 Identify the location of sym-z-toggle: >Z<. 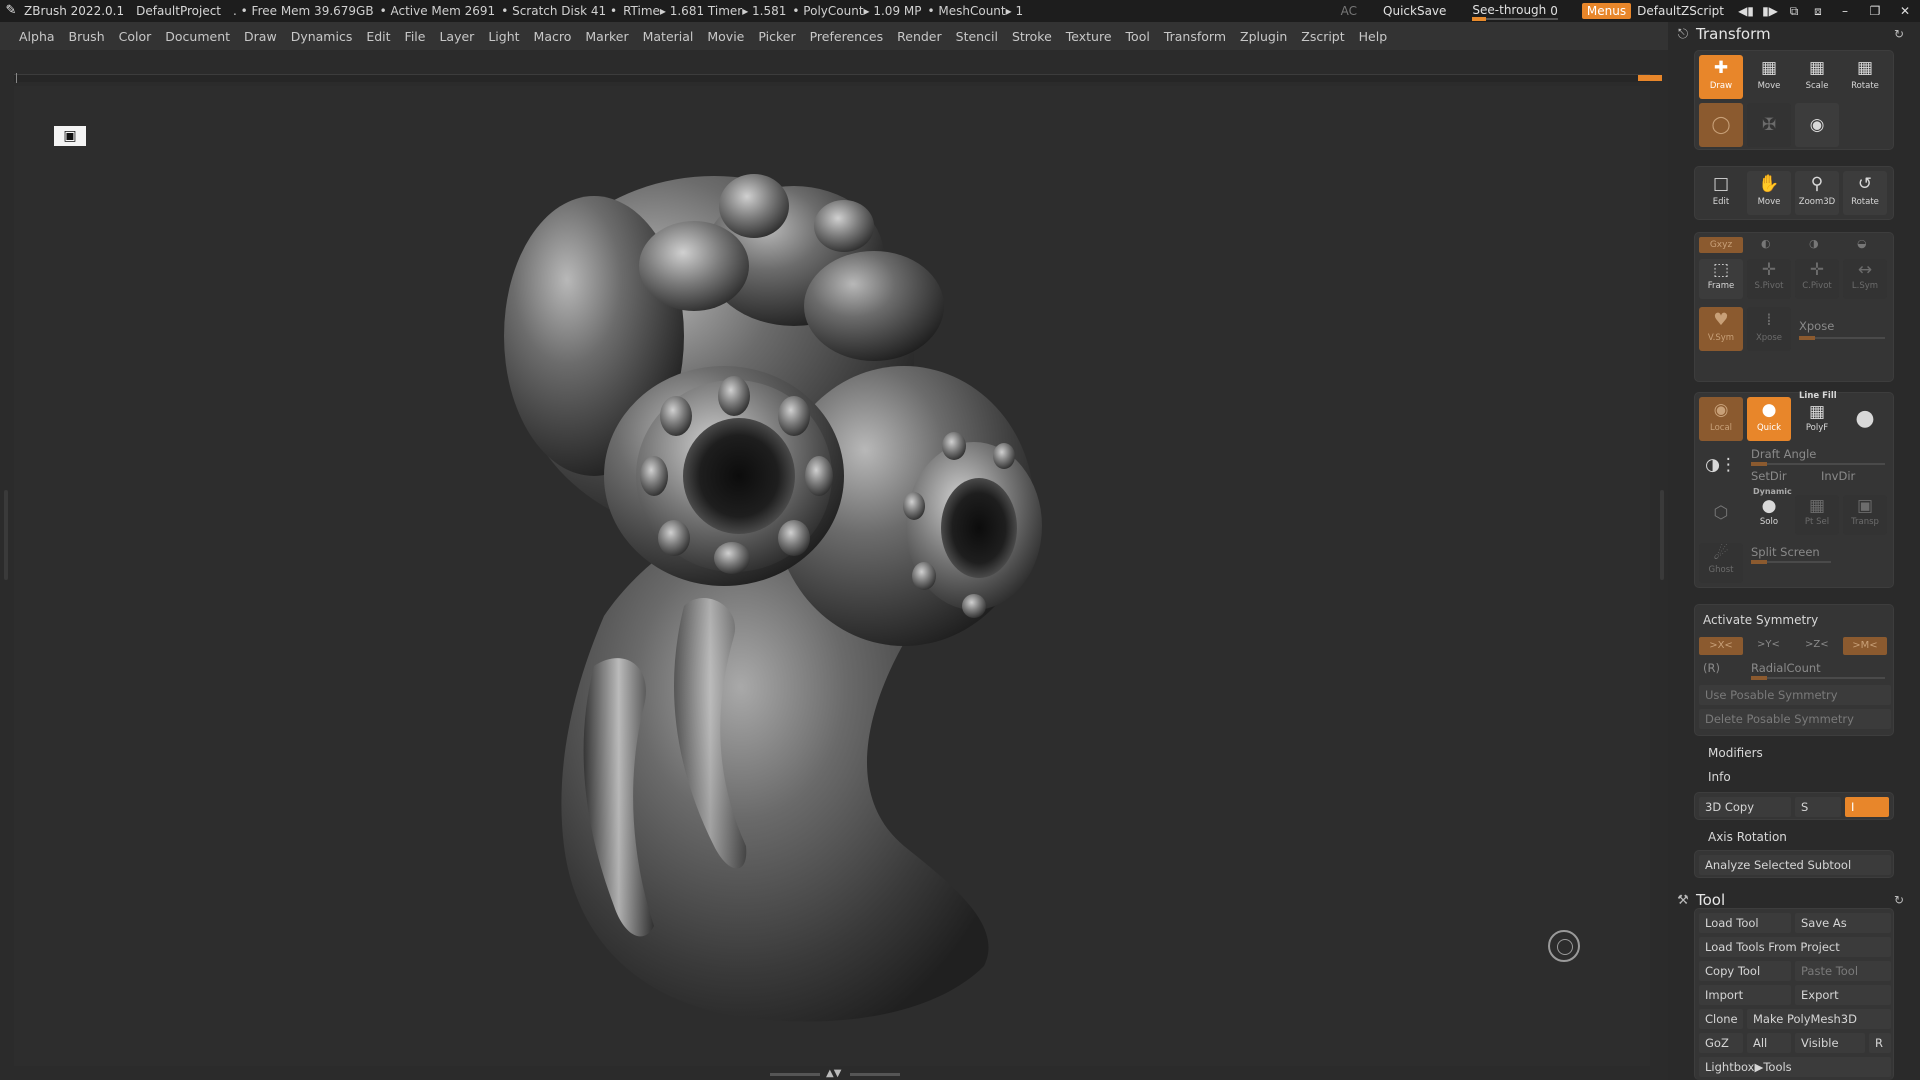
(1817, 644).